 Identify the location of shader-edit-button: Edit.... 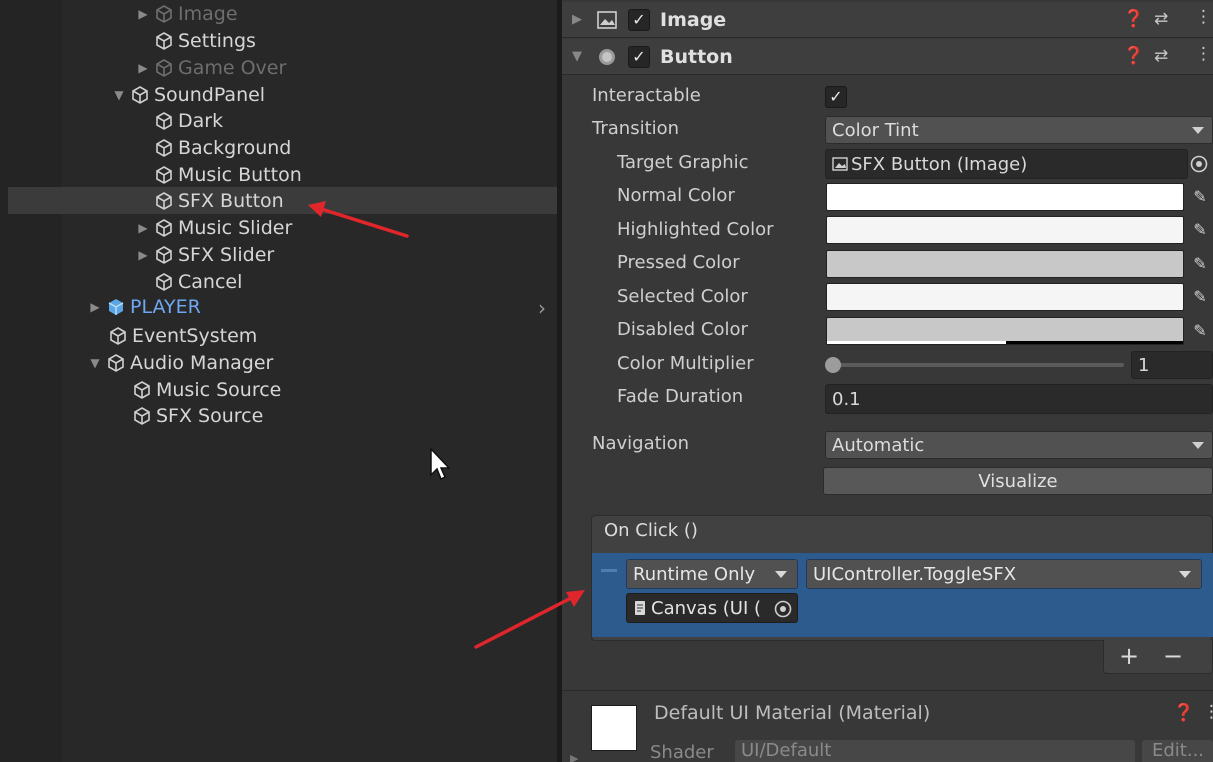
(1177, 751).